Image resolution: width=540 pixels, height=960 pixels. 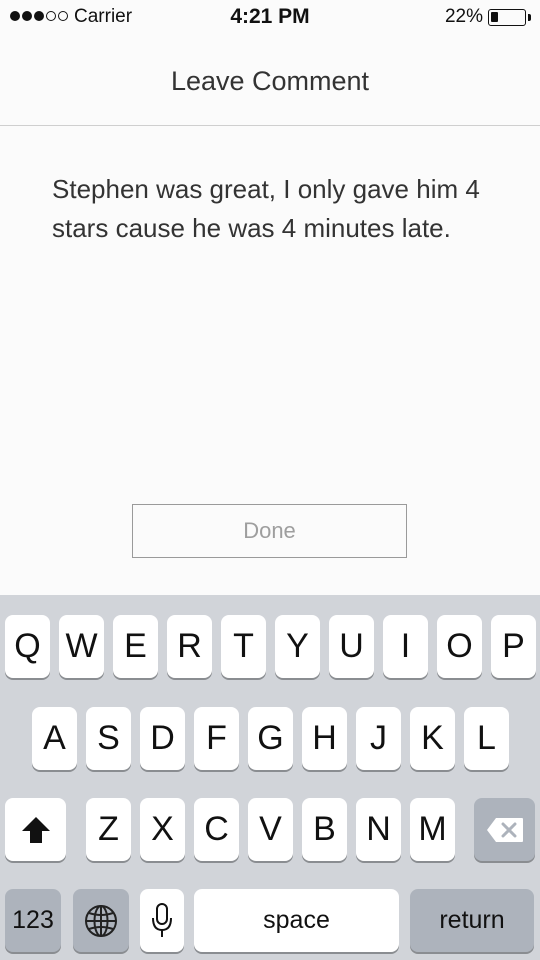 What do you see at coordinates (432, 738) in the screenshot?
I see `key-k: K` at bounding box center [432, 738].